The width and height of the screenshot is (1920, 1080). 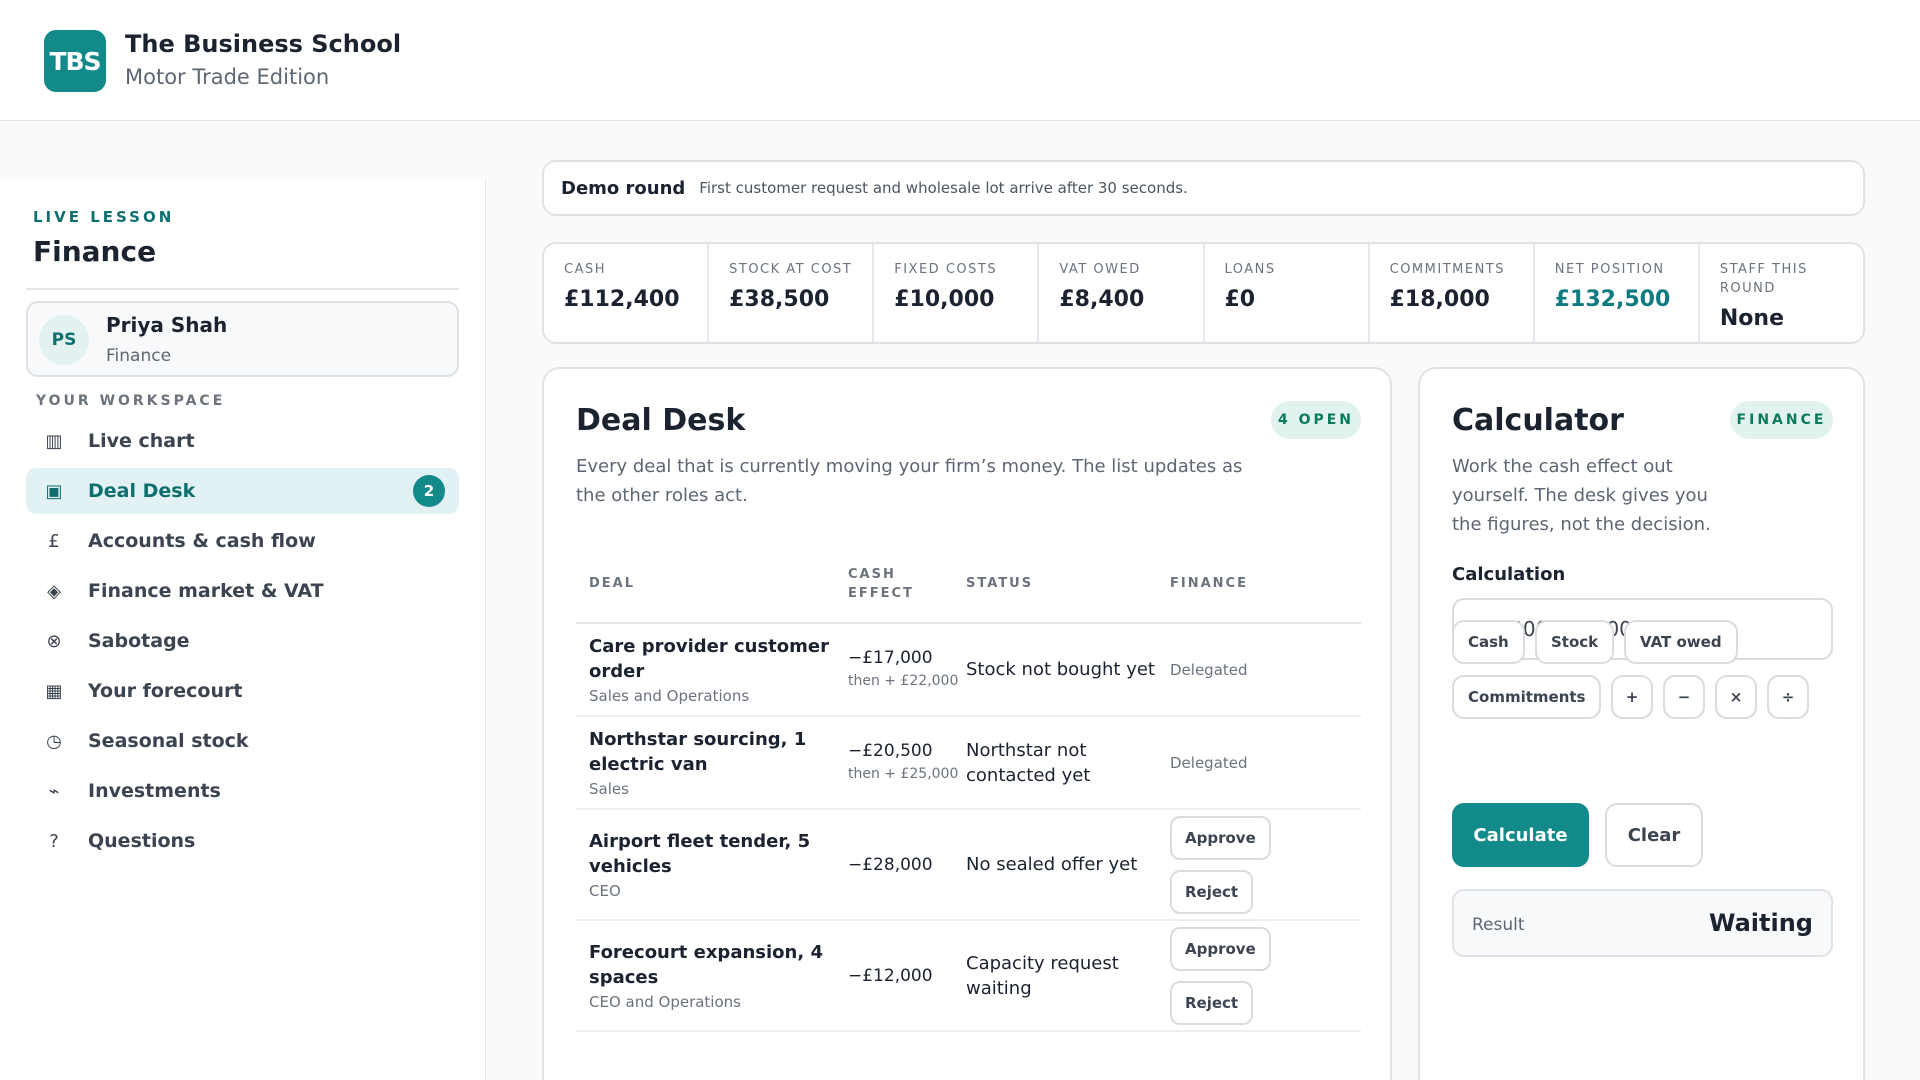 I want to click on cash-effect-then: then + £22,000, so click(x=903, y=681).